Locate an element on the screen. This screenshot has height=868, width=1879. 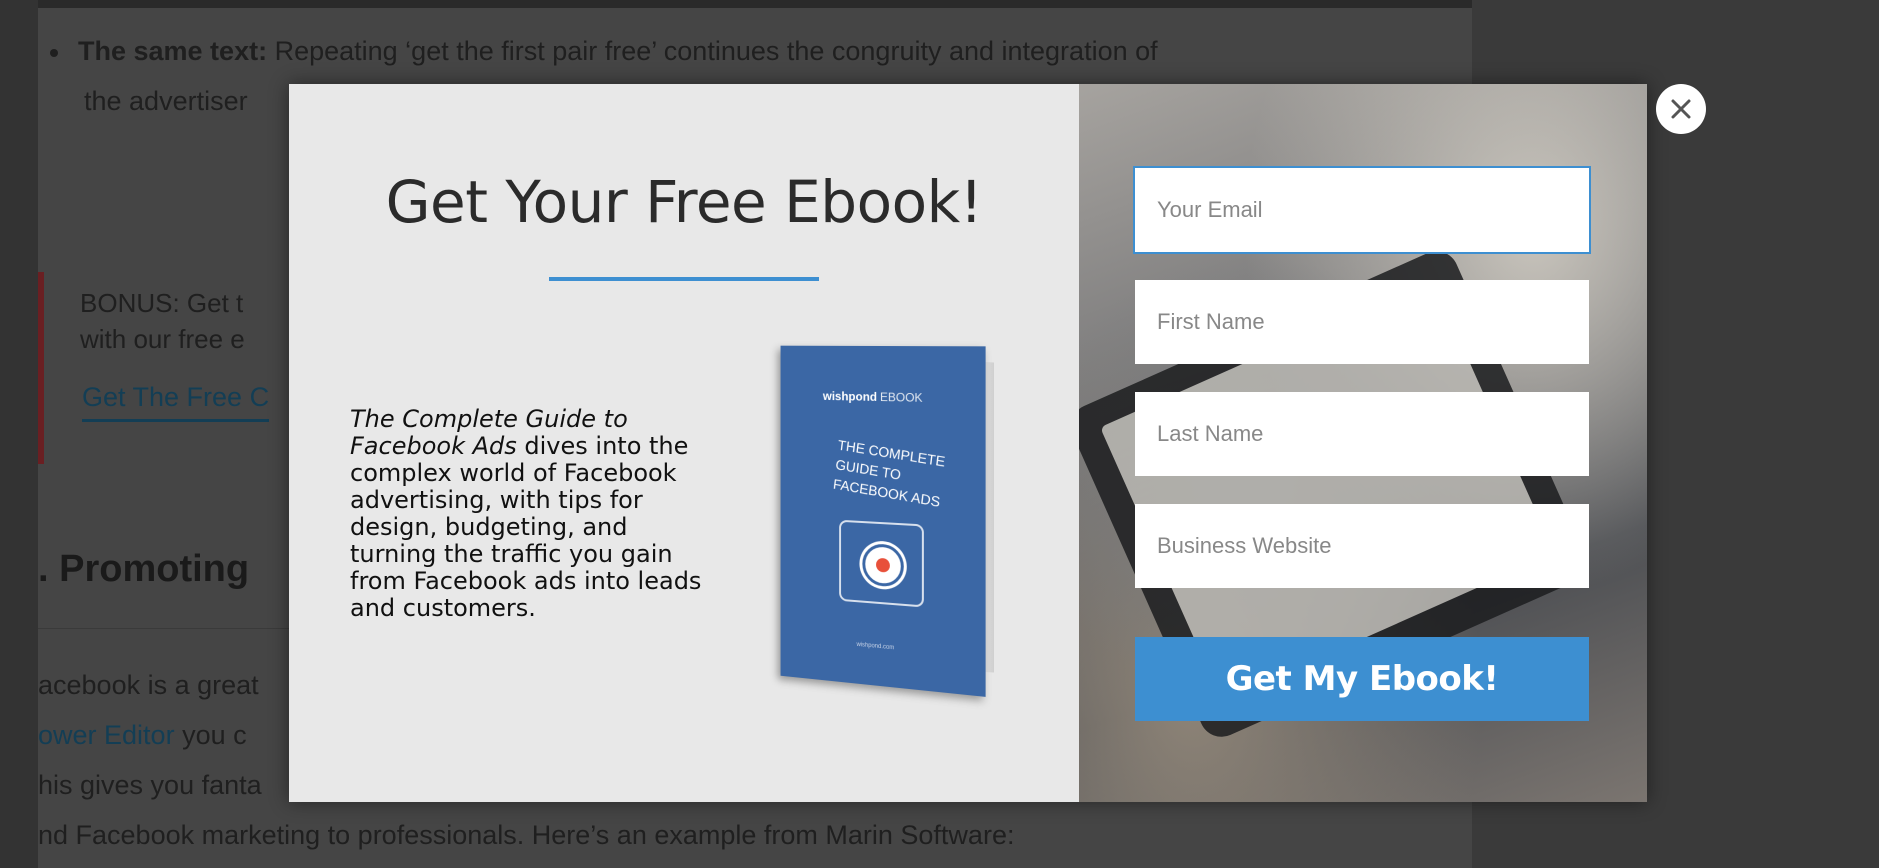
cover-footer: wishpond.com is located at coordinates (875, 646).